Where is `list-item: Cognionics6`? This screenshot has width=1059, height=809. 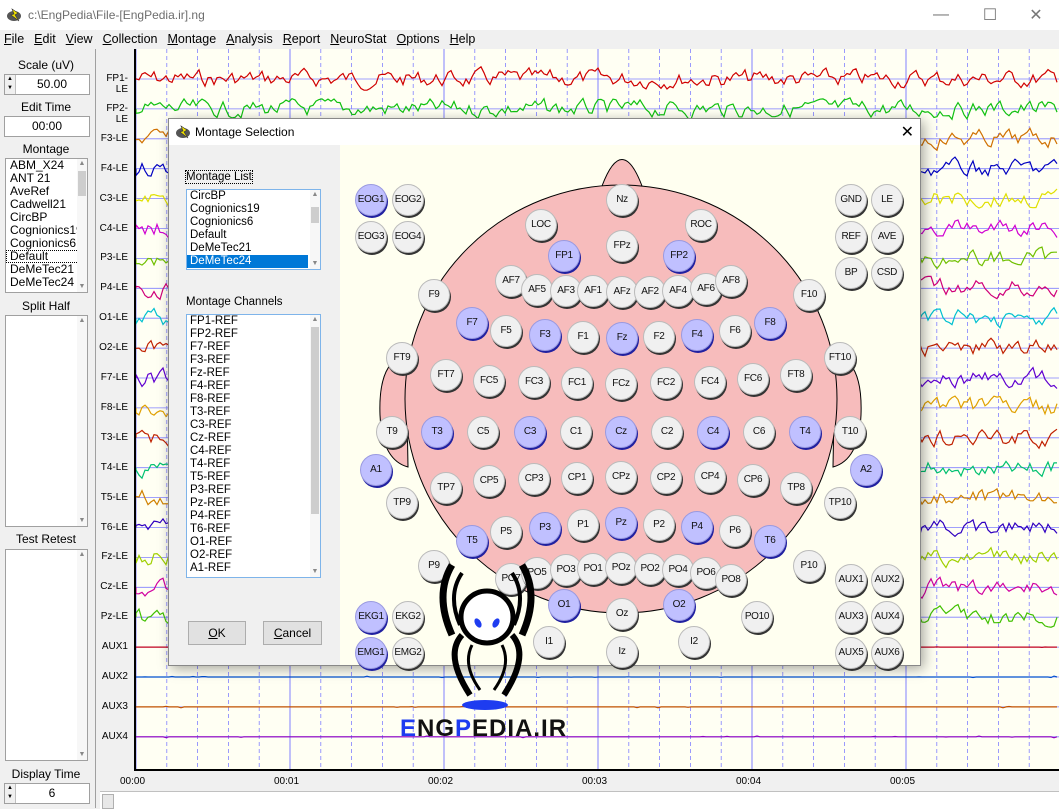 list-item: Cognionics6 is located at coordinates (253, 222).